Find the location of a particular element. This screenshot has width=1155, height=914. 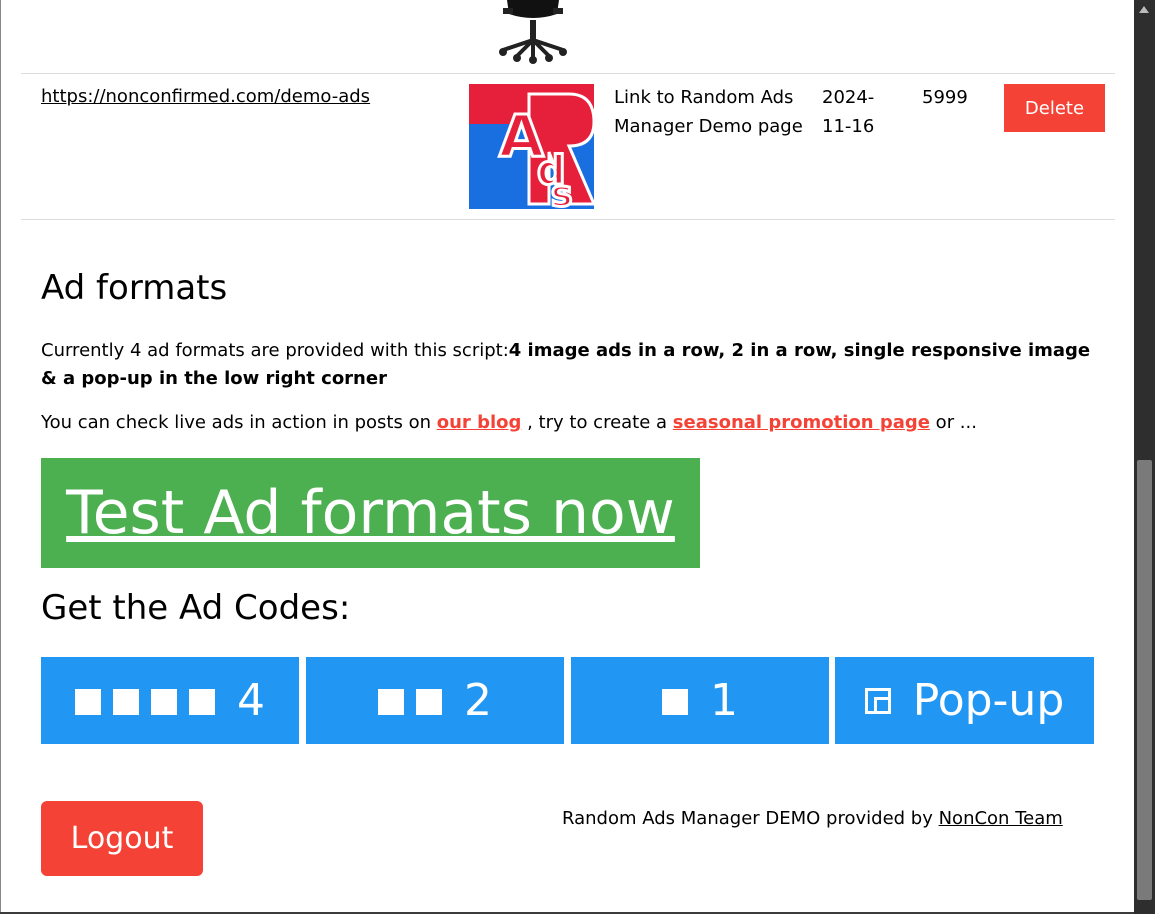

footer-credit-text: Random Ads Manager DEMO provided by is located at coordinates (750, 818).